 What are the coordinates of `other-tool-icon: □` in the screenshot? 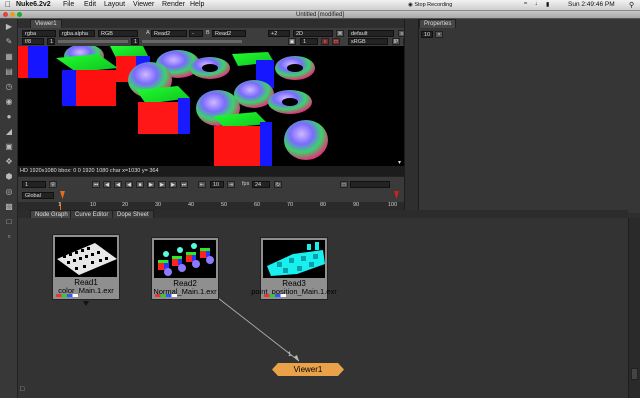 It's located at (9, 222).